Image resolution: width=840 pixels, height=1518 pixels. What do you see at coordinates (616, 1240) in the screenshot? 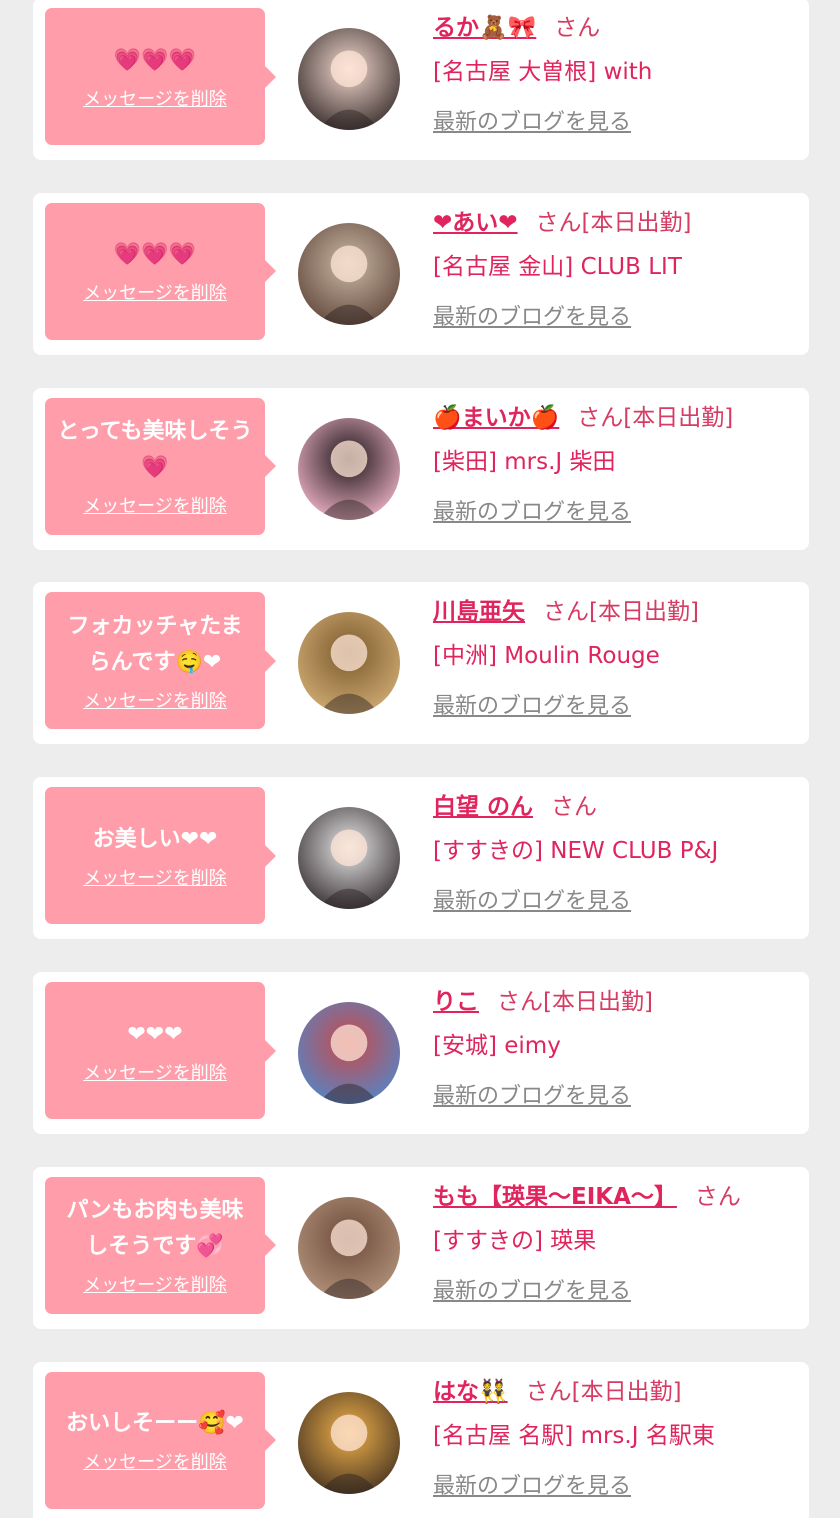
I see `profile-info: もも【瑛果〜EIKA〜】 さん [すすきの] 瑛果 最新のブログを見る` at bounding box center [616, 1240].